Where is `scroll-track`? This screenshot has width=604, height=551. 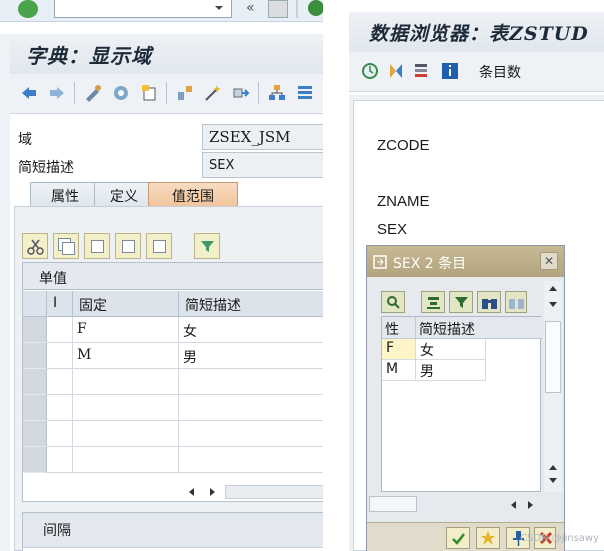
scroll-track is located at coordinates (274, 492).